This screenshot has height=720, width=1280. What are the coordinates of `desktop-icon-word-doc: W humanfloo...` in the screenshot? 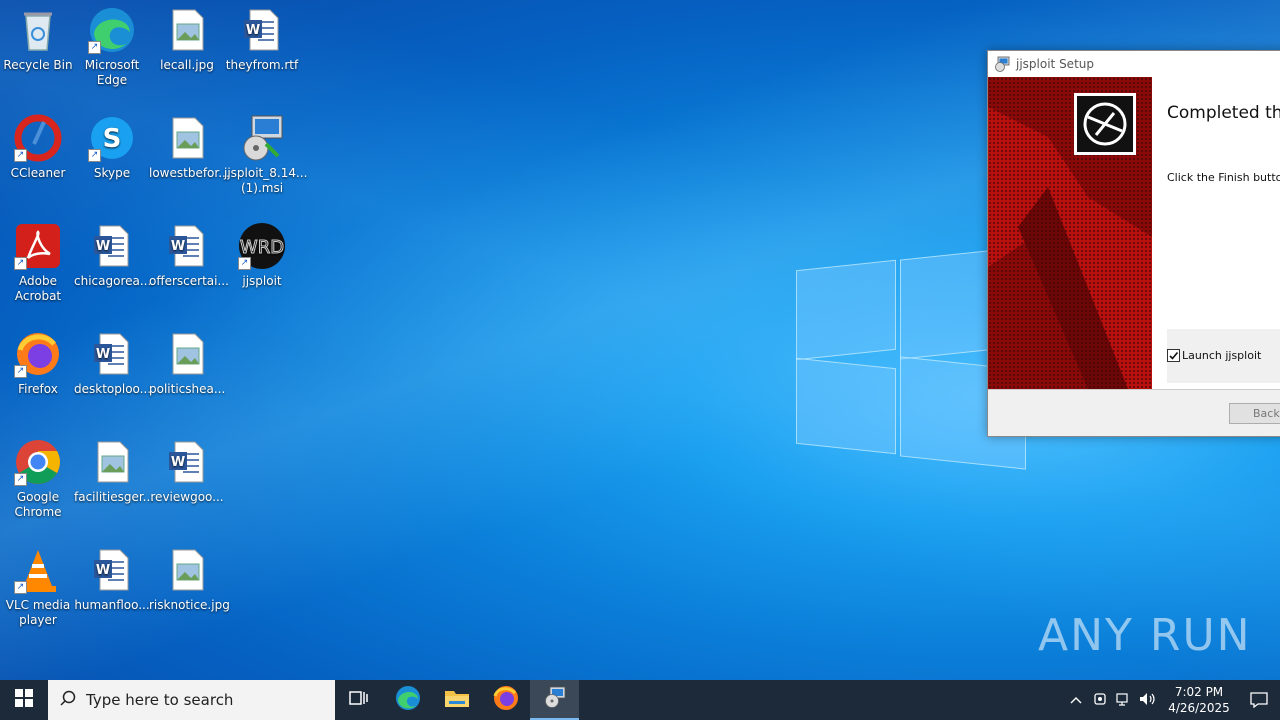 It's located at (112, 576).